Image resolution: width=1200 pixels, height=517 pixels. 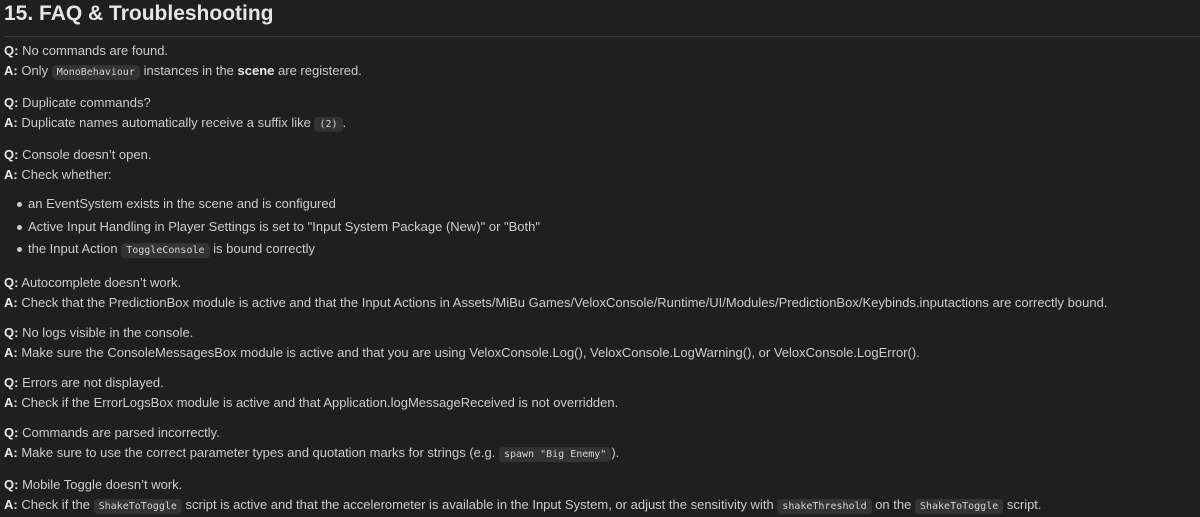 What do you see at coordinates (602, 18) in the screenshot?
I see `section-heading: 15. FAQ & Troubleshooting` at bounding box center [602, 18].